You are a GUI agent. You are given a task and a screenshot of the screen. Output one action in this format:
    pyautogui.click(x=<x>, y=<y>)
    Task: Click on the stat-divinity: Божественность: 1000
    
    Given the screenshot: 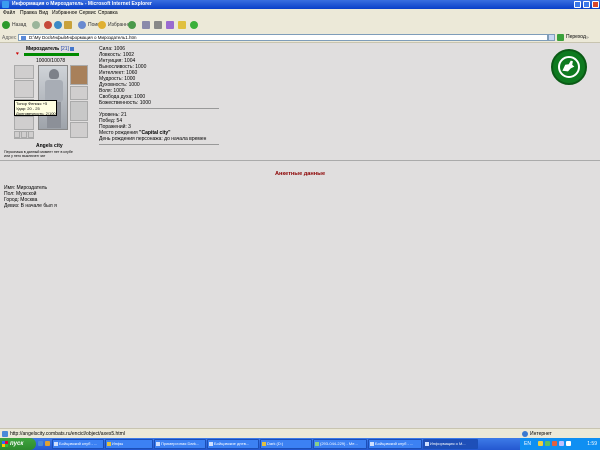 What is the action you would take?
    pyautogui.click(x=125, y=103)
    